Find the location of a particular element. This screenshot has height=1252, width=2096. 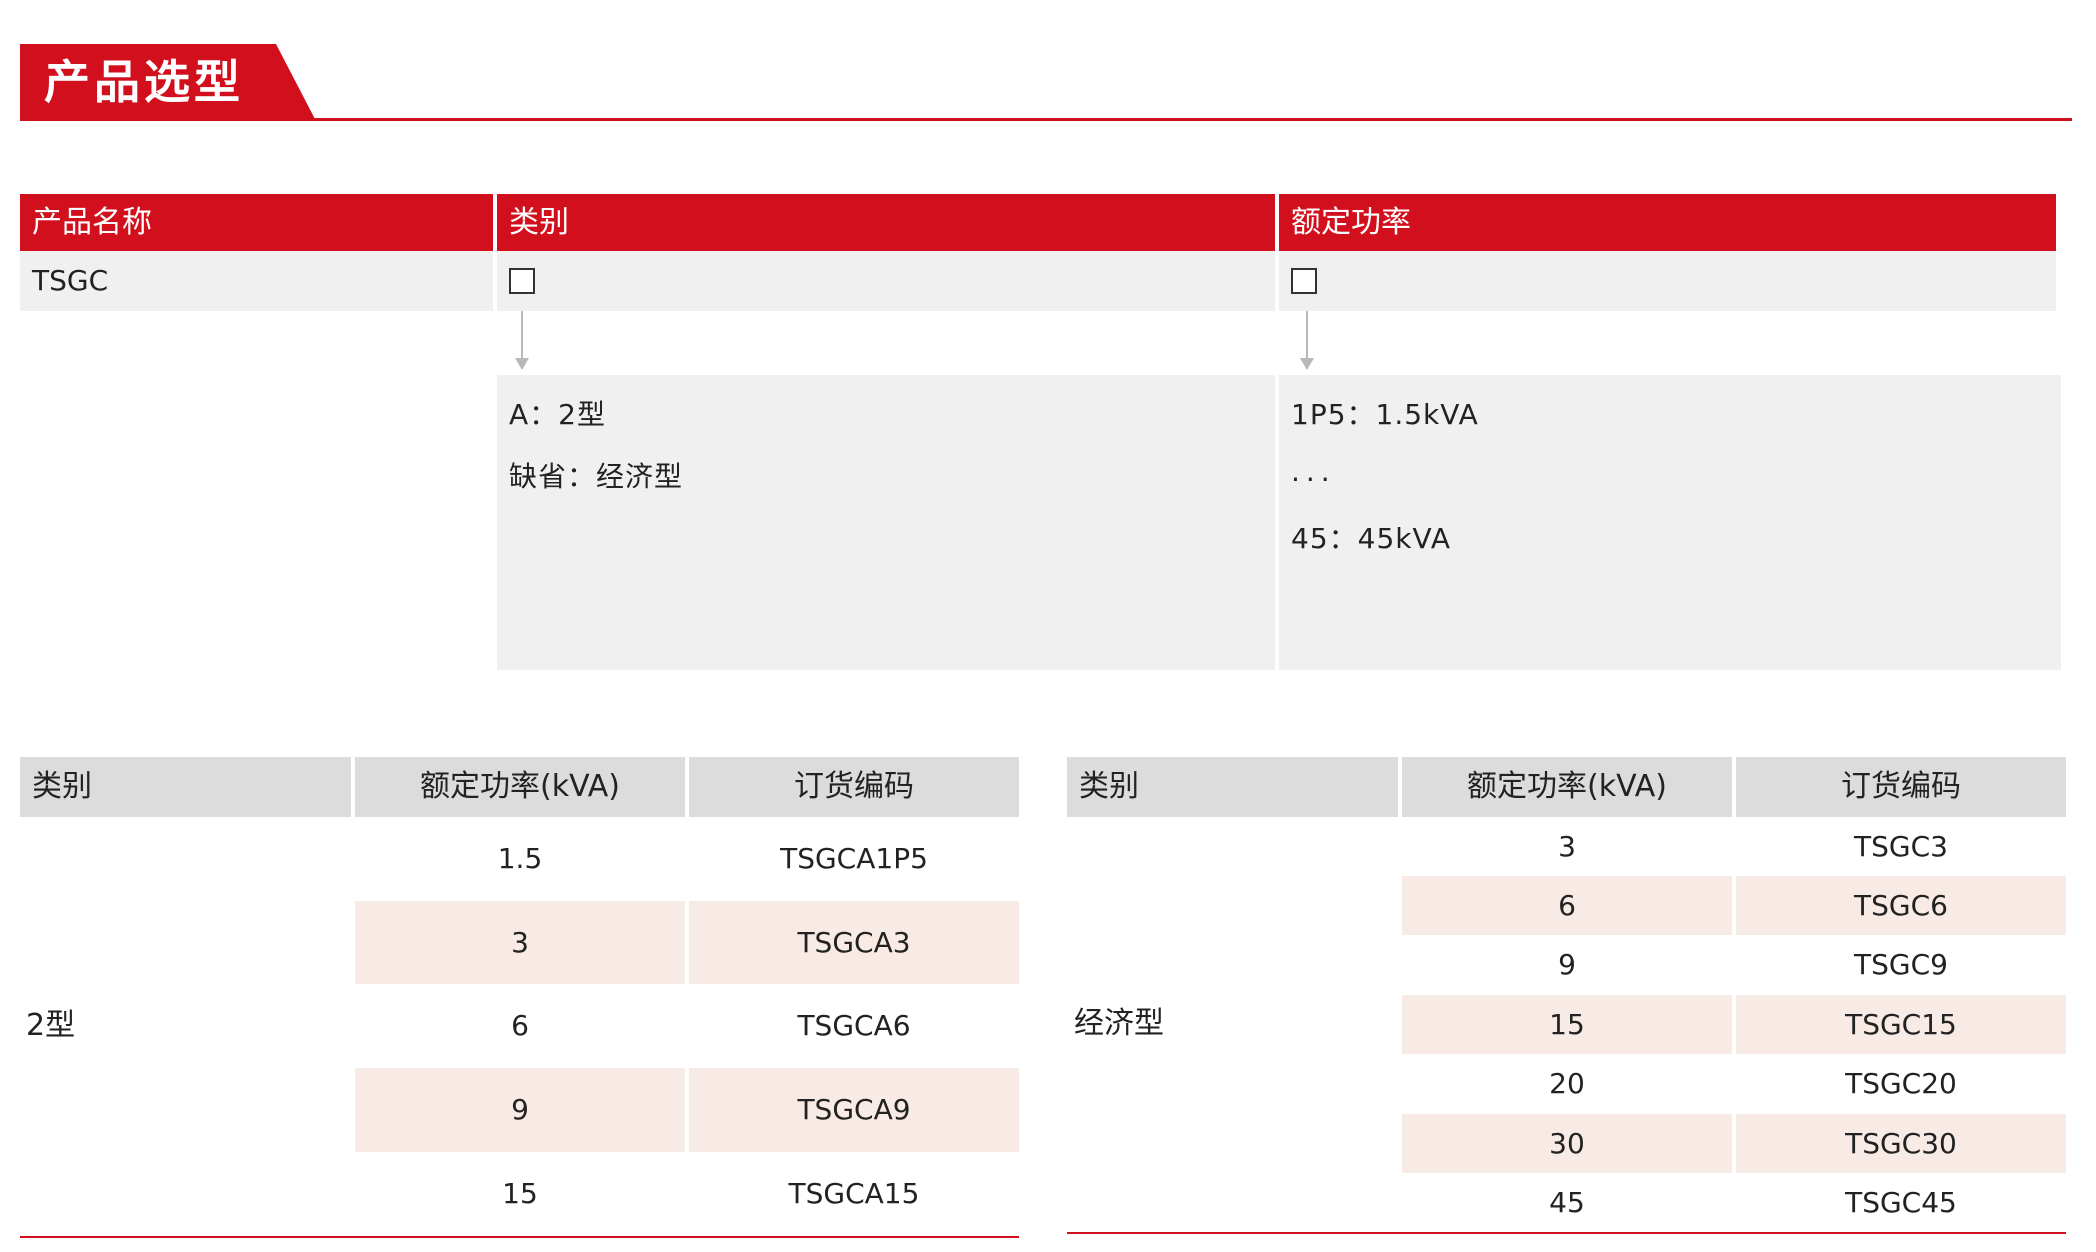

product-name-value: TSGC is located at coordinates (256, 281).